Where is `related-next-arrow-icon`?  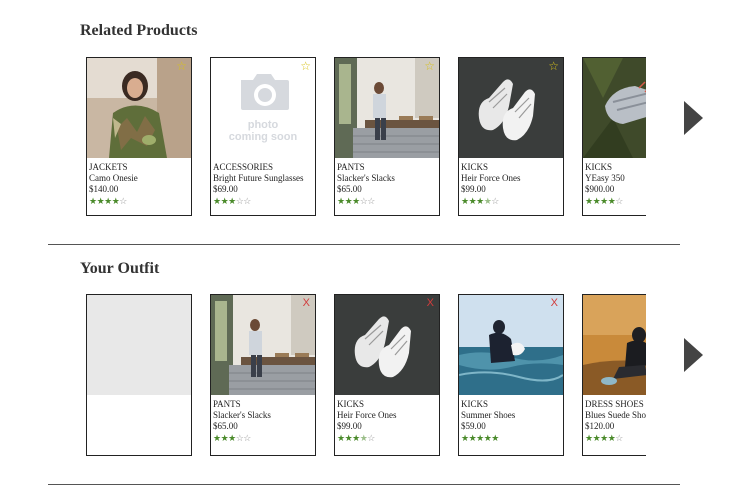
related-next-arrow-icon is located at coordinates (693, 118).